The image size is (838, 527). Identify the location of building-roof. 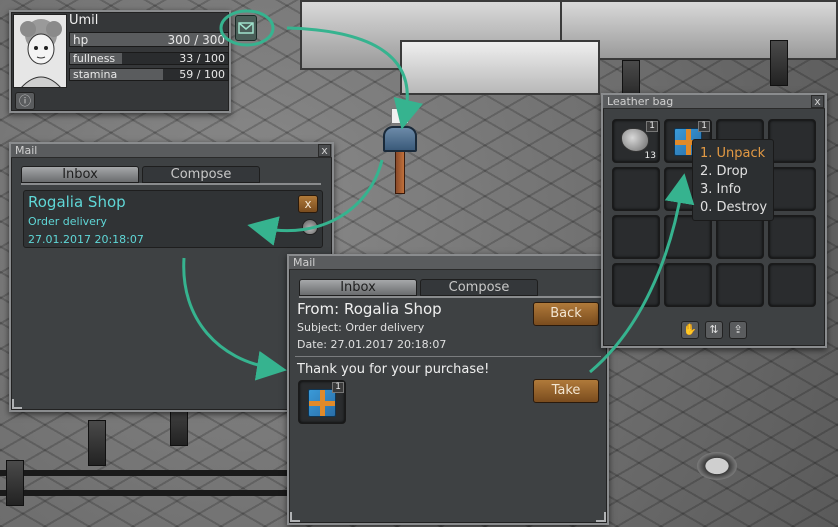
(500, 67).